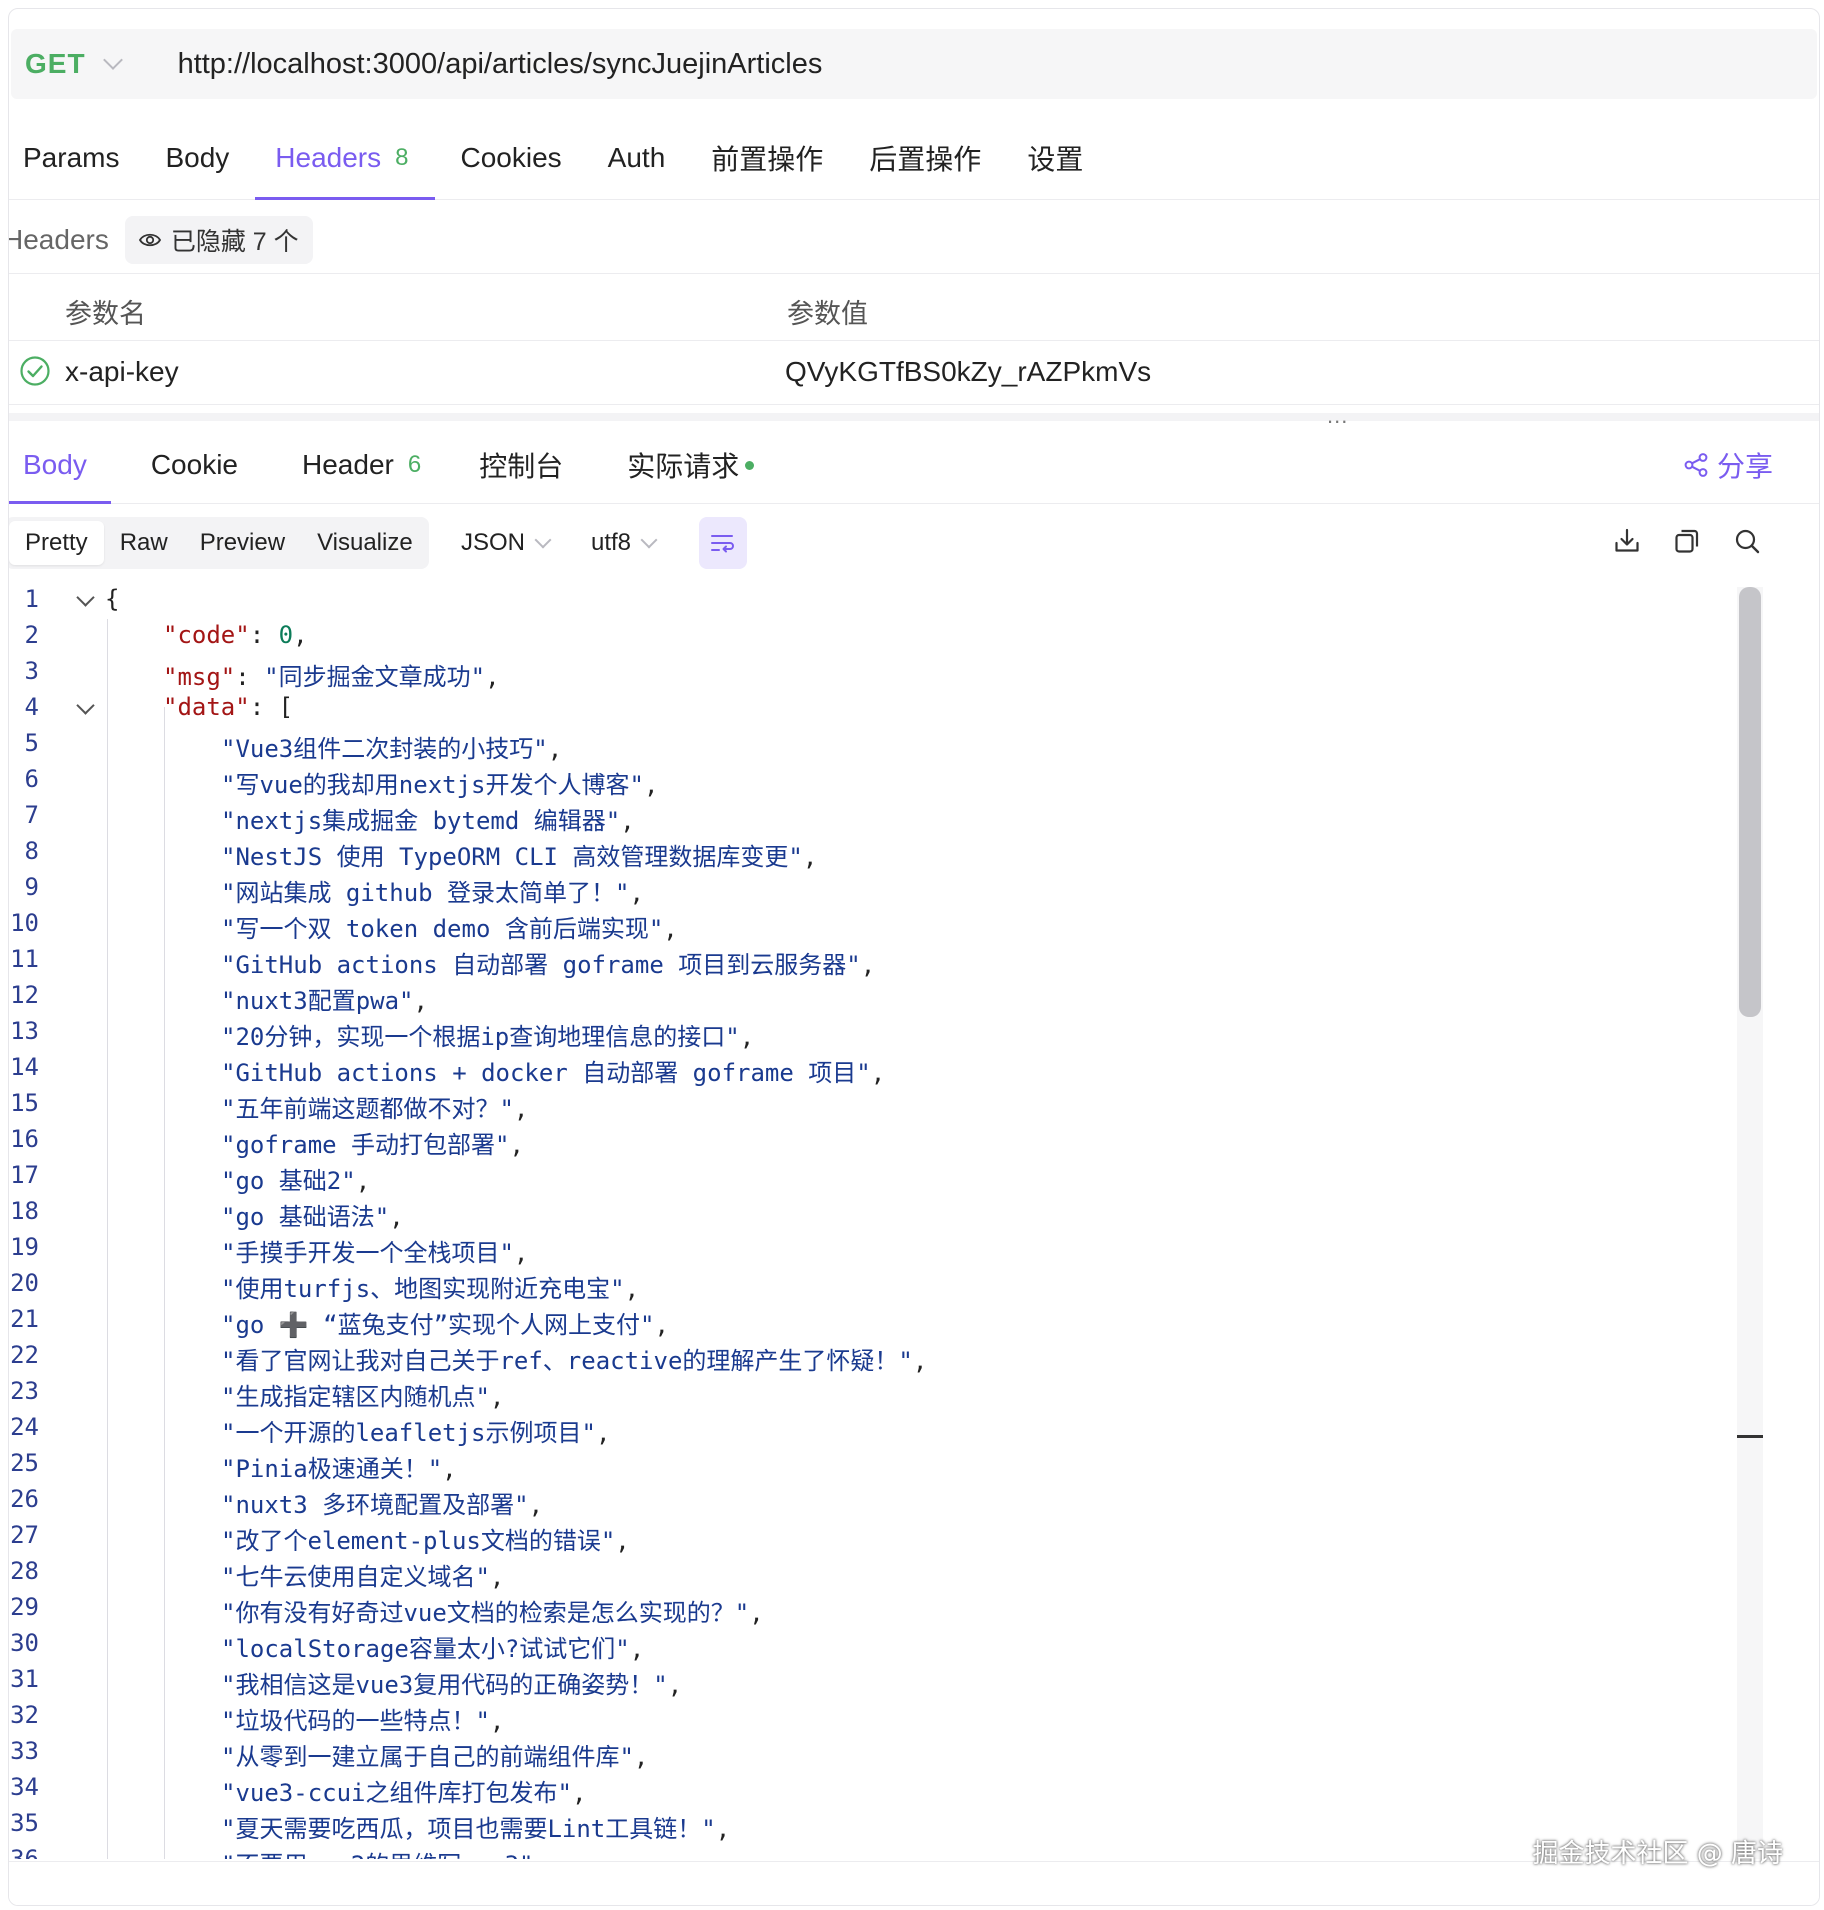  What do you see at coordinates (968, 372) in the screenshot?
I see `header-value-cell: QVyKGTfBS0kZy_rAZPkmVs` at bounding box center [968, 372].